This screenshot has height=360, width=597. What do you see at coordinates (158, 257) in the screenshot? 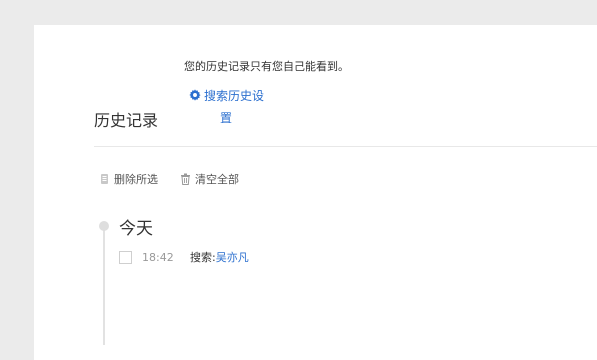
I see `entry-time: 18:42` at bounding box center [158, 257].